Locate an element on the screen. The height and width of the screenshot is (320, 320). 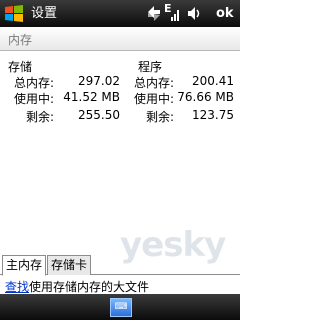
find-link: 查找 is located at coordinates (17, 286).